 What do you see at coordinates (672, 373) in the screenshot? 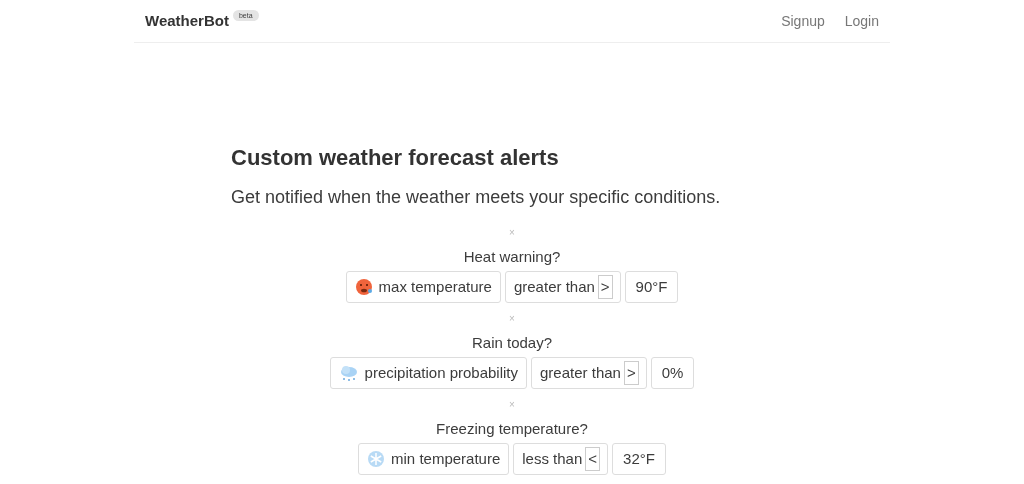
I see `threshold-value: 0%` at bounding box center [672, 373].